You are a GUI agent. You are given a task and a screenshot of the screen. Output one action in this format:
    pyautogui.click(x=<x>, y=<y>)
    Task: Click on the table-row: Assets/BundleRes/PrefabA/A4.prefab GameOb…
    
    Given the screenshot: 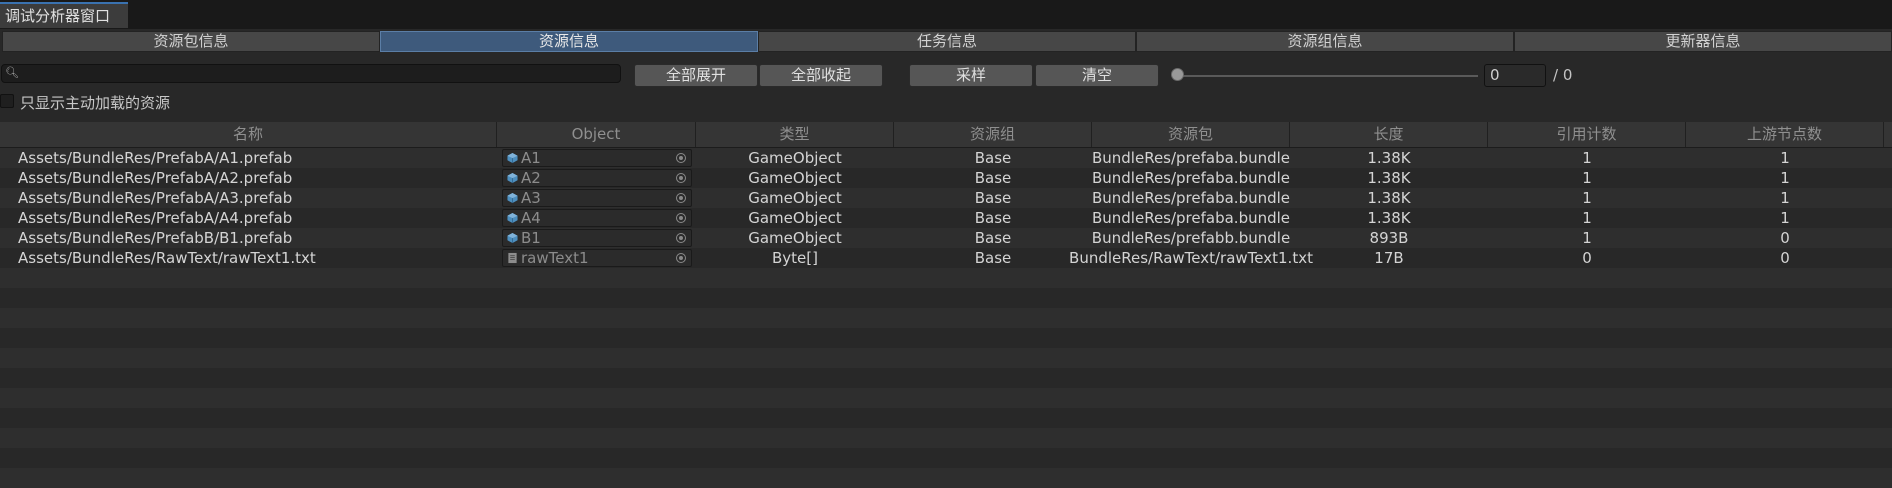 What is the action you would take?
    pyautogui.click(x=946, y=218)
    